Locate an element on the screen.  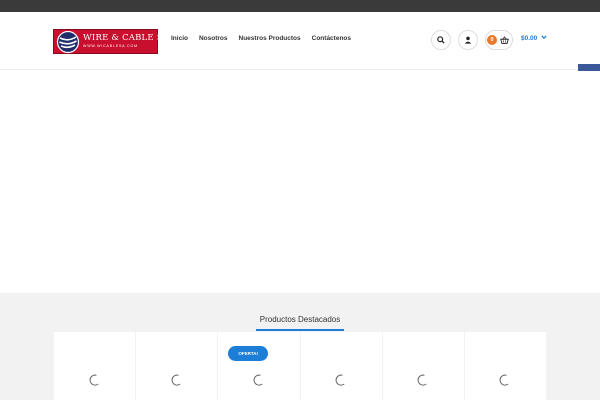
nav-item-inicio: Inicio is located at coordinates (179, 38).